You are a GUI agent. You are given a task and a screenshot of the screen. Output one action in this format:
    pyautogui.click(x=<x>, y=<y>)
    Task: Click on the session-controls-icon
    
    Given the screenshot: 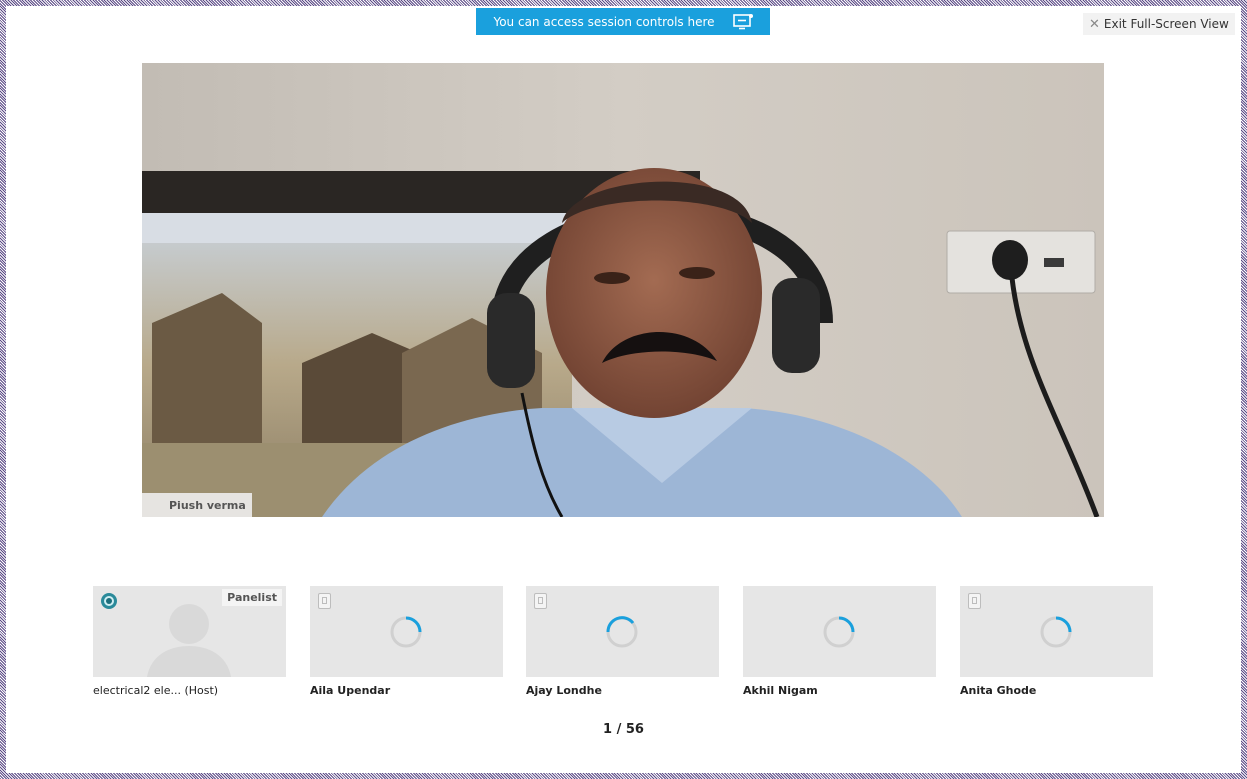 What is the action you would take?
    pyautogui.click(x=742, y=21)
    